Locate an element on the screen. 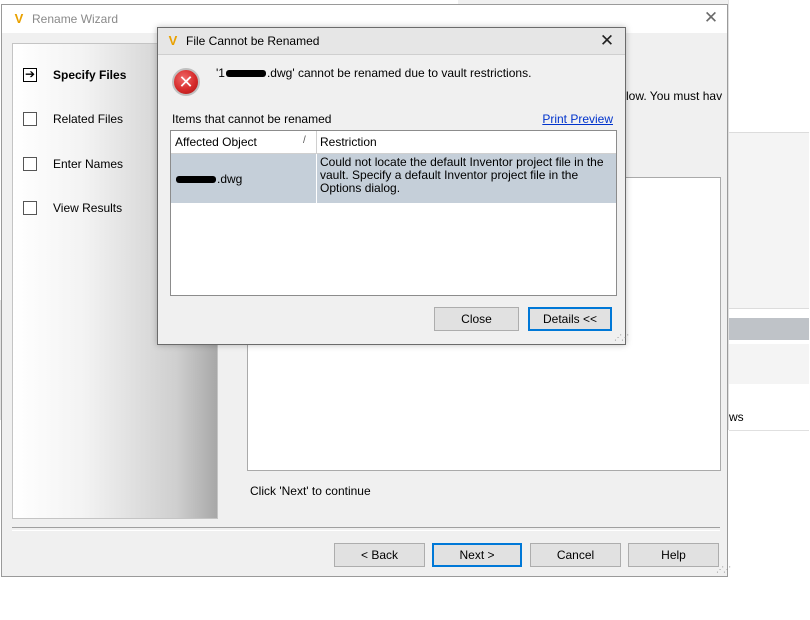 This screenshot has height=620, width=810. step-current-box: ➔ is located at coordinates (30, 74).